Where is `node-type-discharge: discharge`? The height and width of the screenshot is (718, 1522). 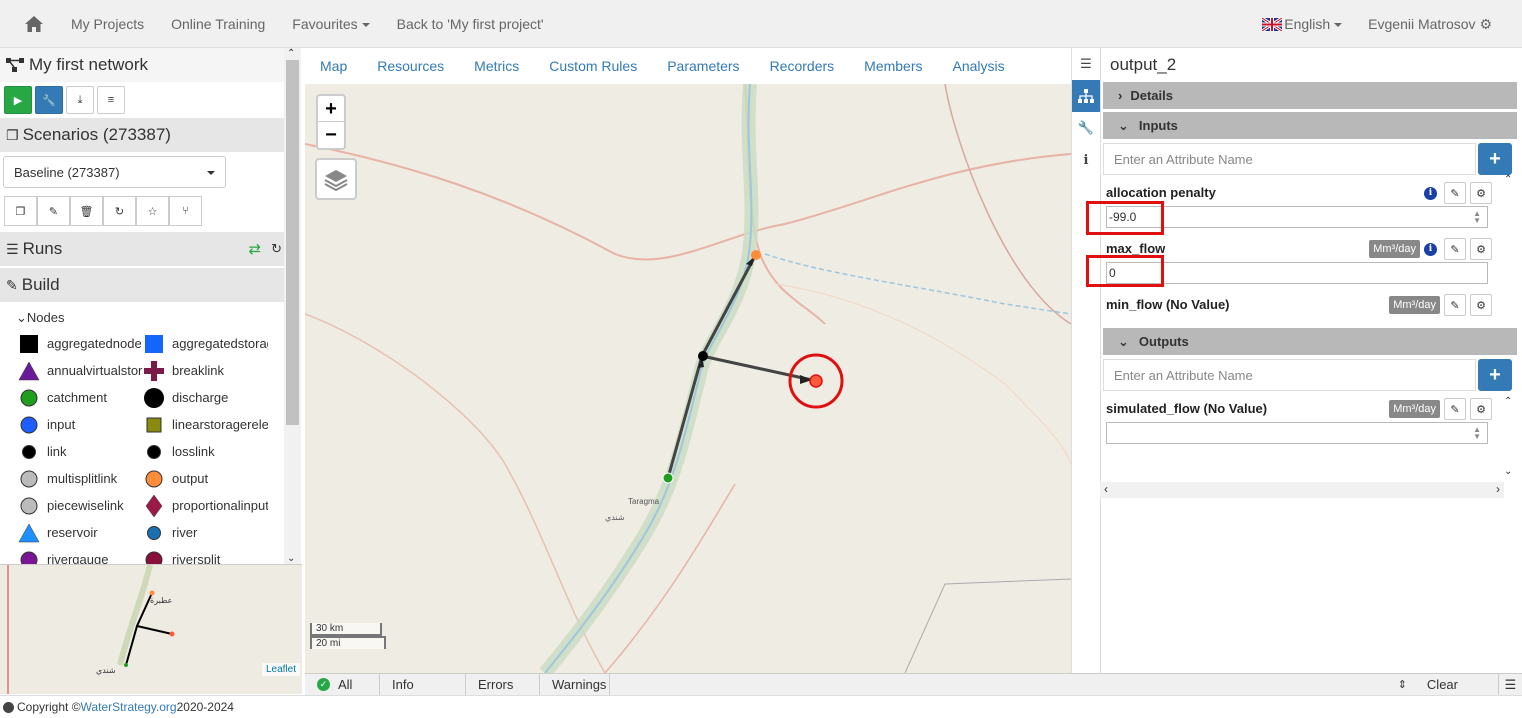 node-type-discharge: discharge is located at coordinates (205, 397).